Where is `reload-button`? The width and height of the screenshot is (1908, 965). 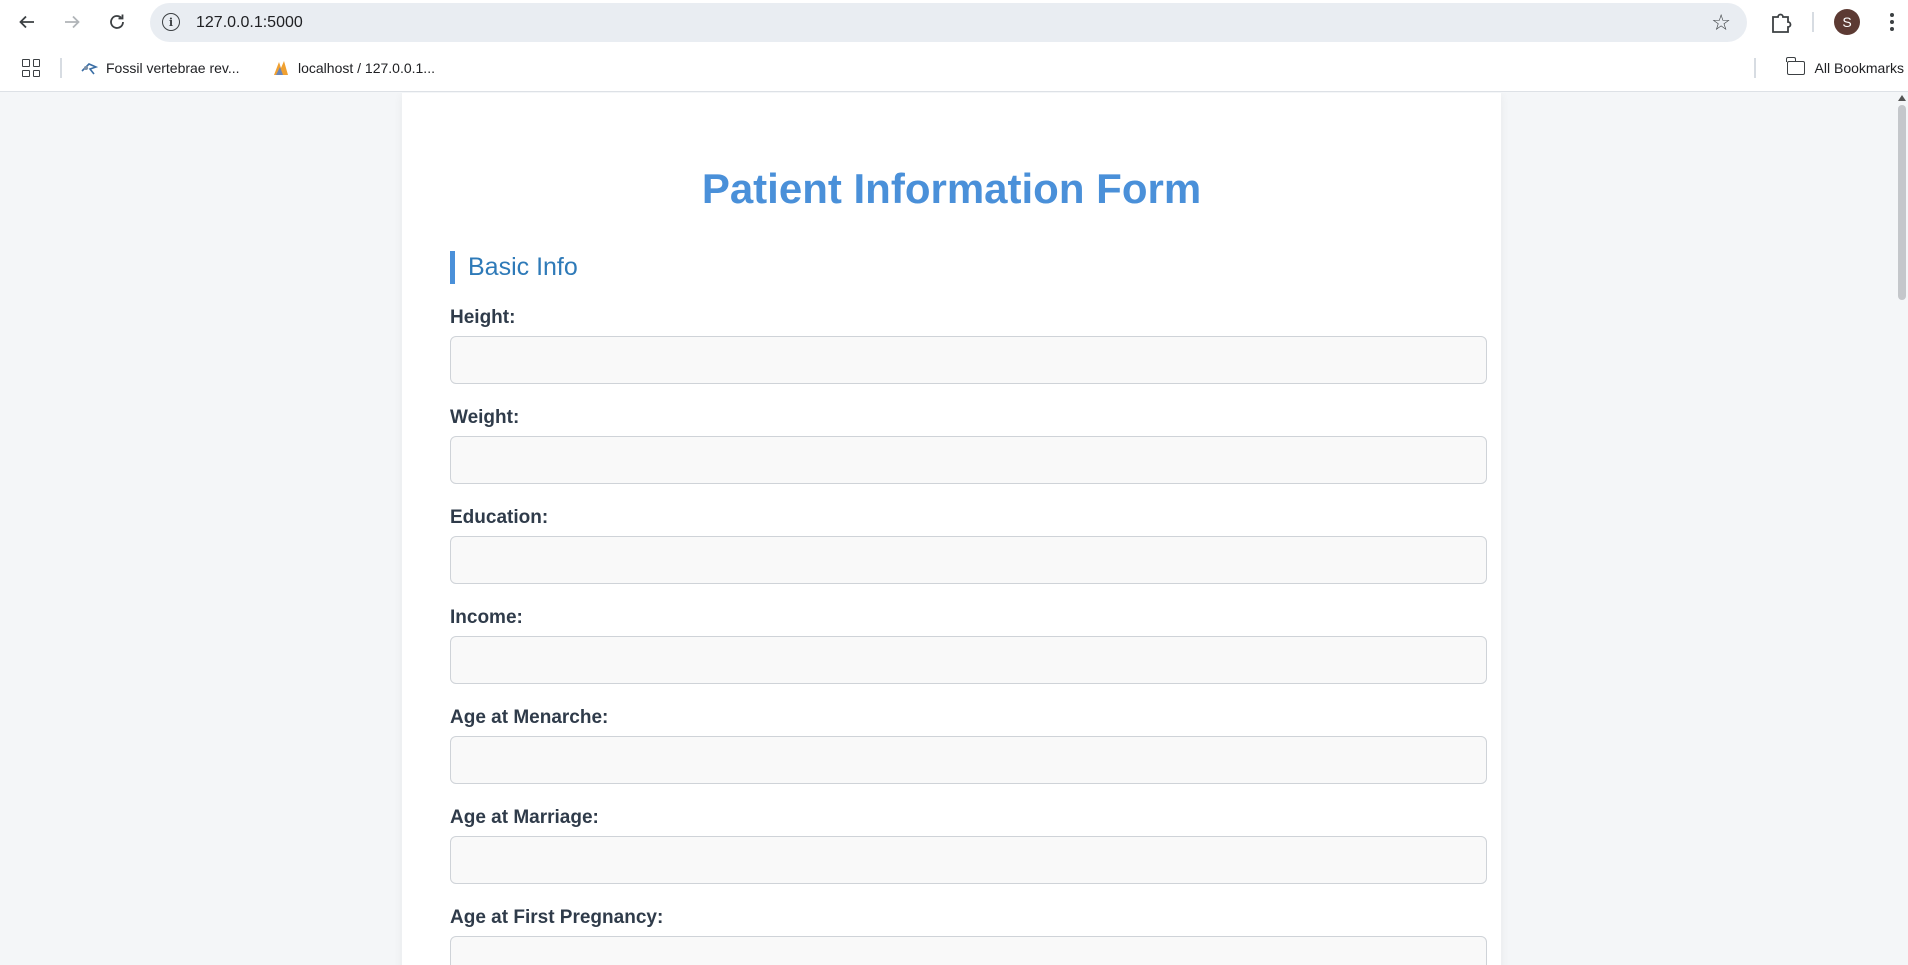 reload-button is located at coordinates (117, 22).